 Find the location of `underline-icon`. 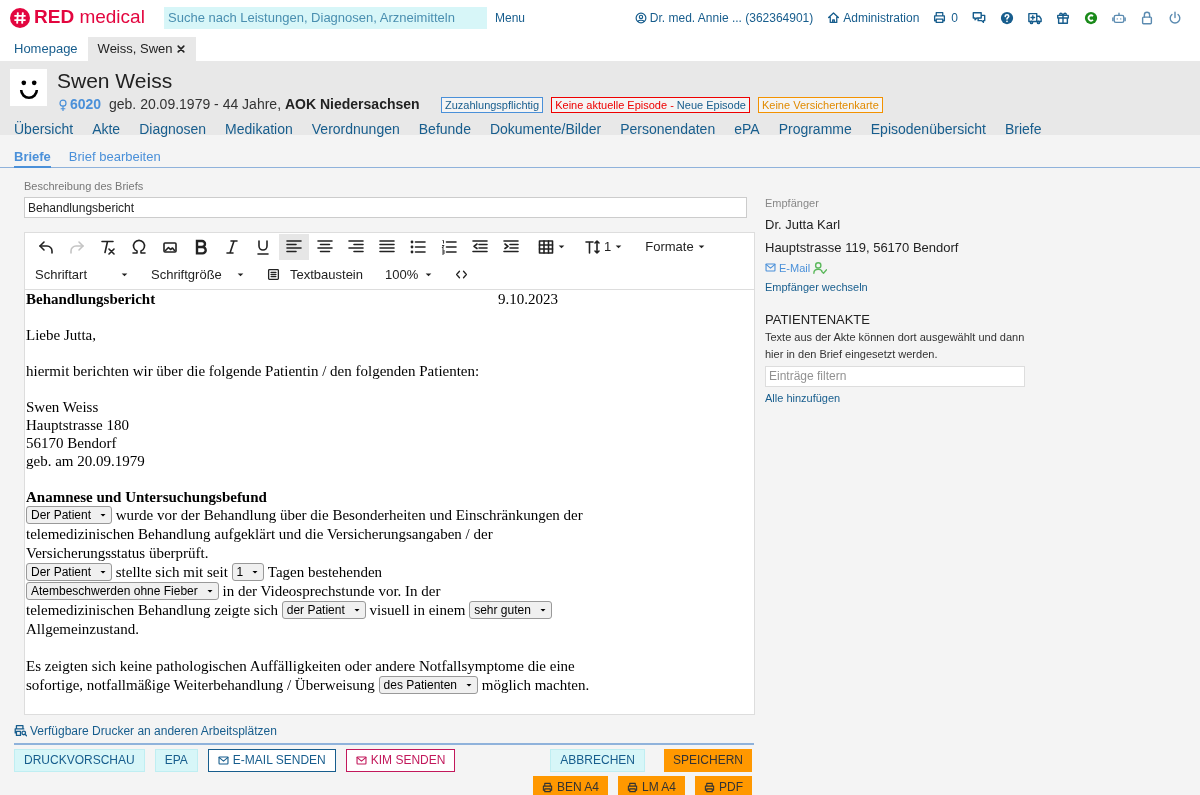

underline-icon is located at coordinates (263, 246).